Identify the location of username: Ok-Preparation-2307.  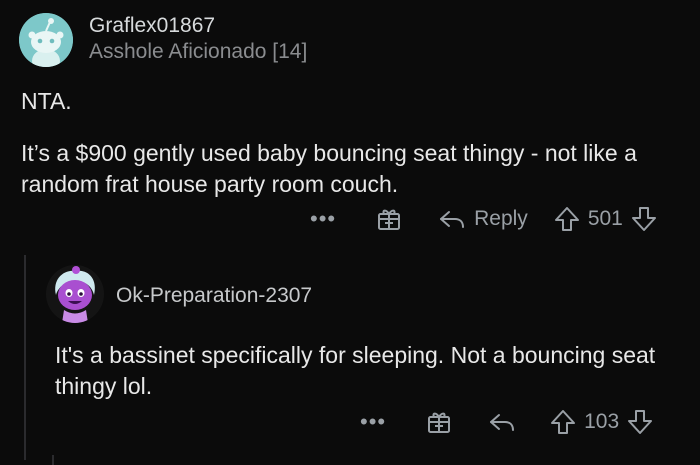
(214, 296).